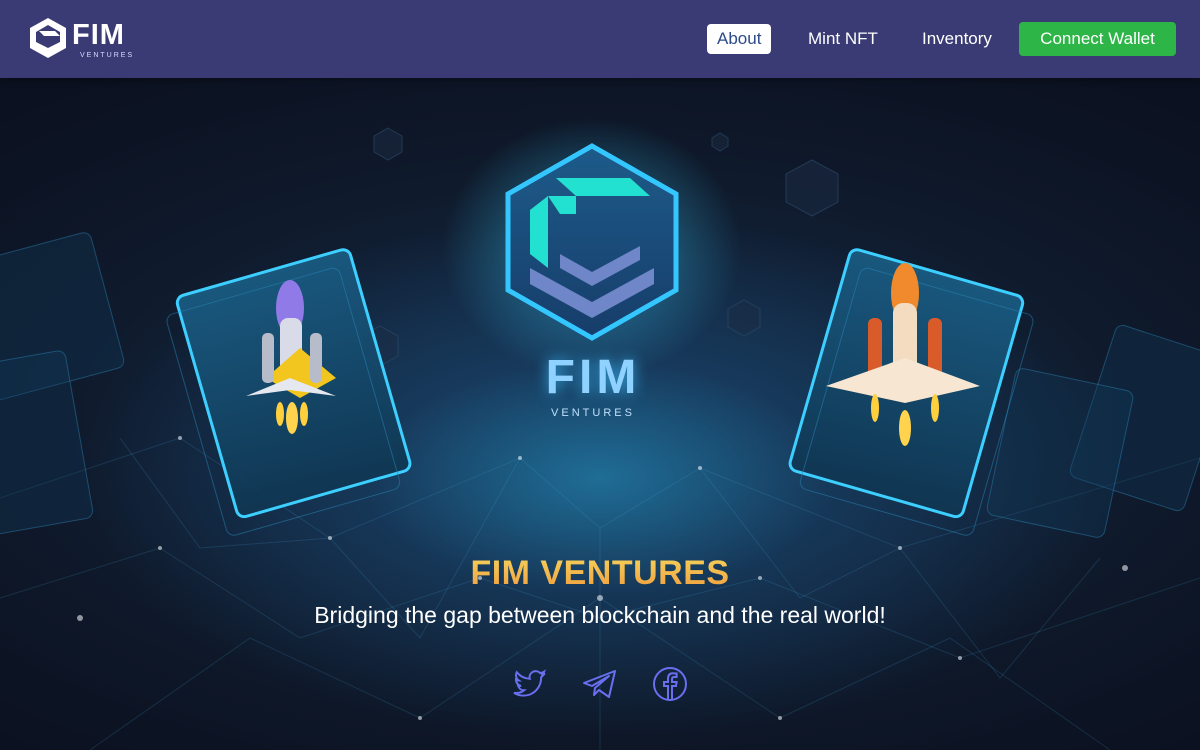 Image resolution: width=1200 pixels, height=750 pixels. I want to click on facebook-icon, so click(670, 684).